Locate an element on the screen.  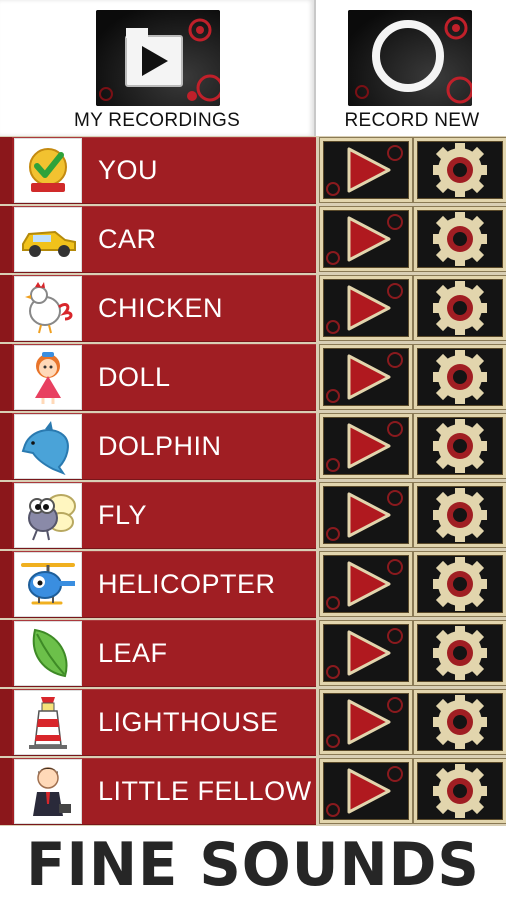
record-new-button: RECORD NEW is located at coordinates (412, 68).